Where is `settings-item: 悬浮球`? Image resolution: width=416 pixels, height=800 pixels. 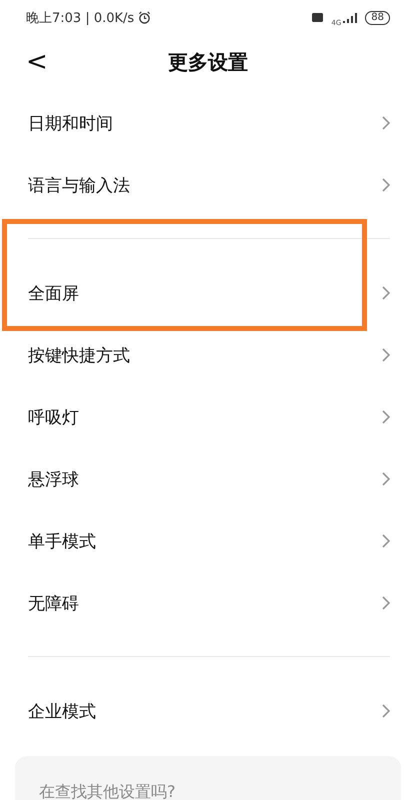 settings-item: 悬浮球 is located at coordinates (208, 479).